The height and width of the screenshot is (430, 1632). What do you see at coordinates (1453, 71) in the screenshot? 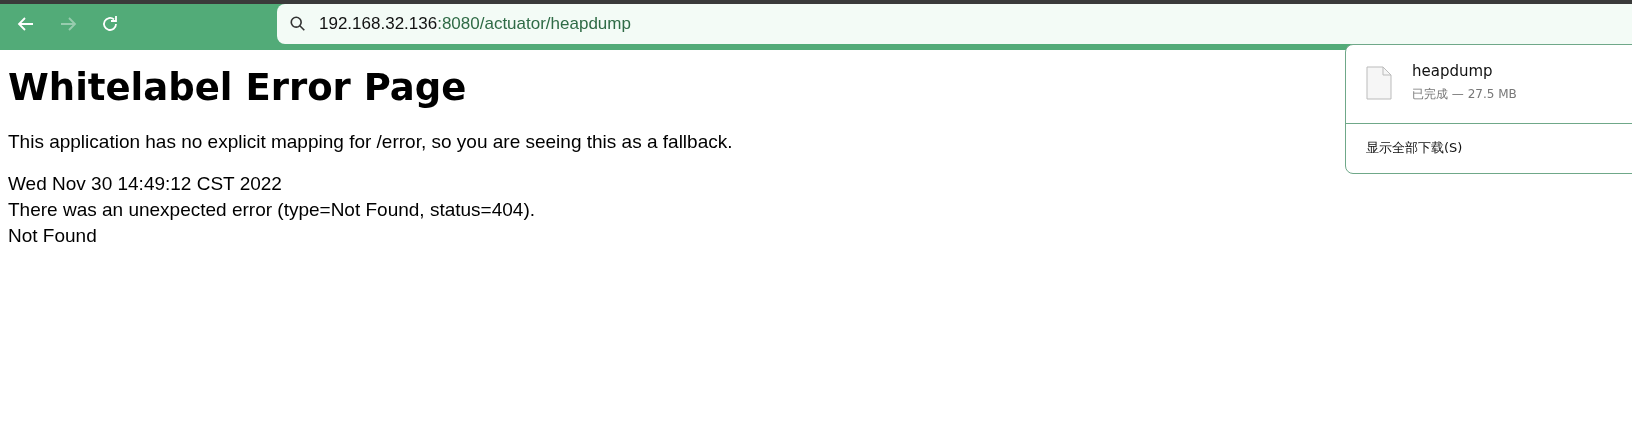
I see `file-name: heapdump` at bounding box center [1453, 71].